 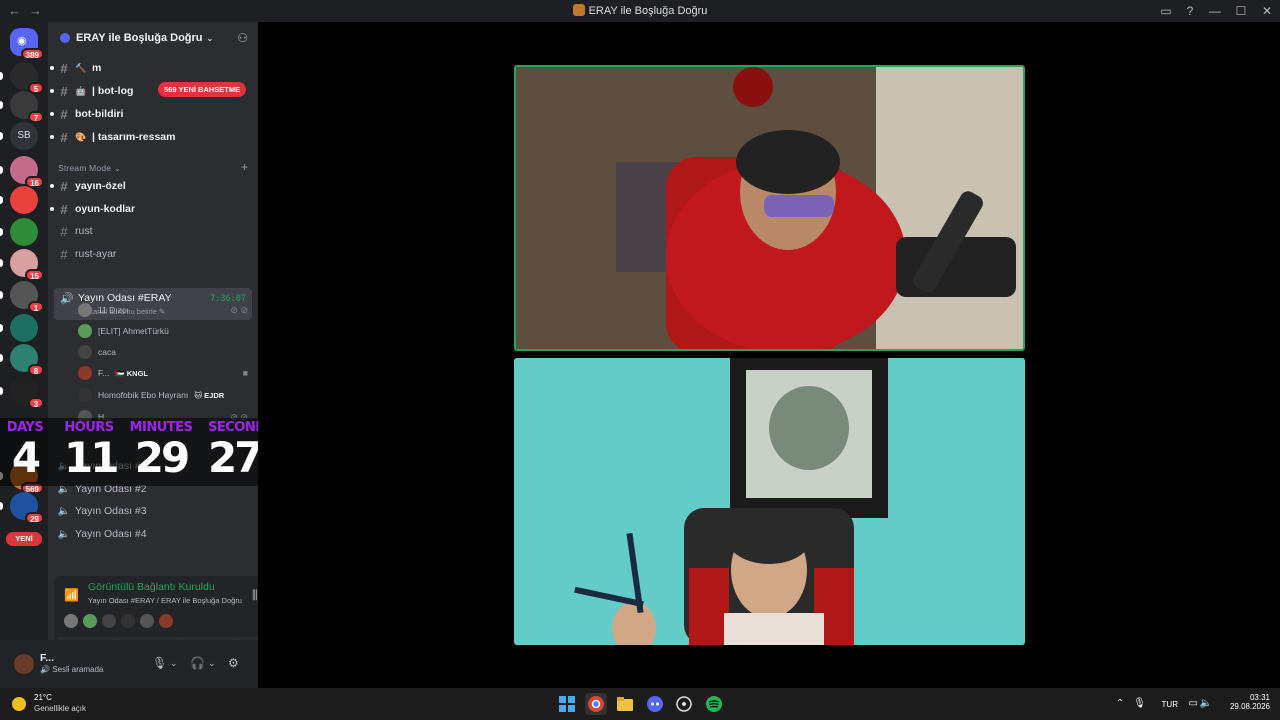 I want to click on window-title: ERAY ile Boşluğa Doğru, so click(x=640, y=10).